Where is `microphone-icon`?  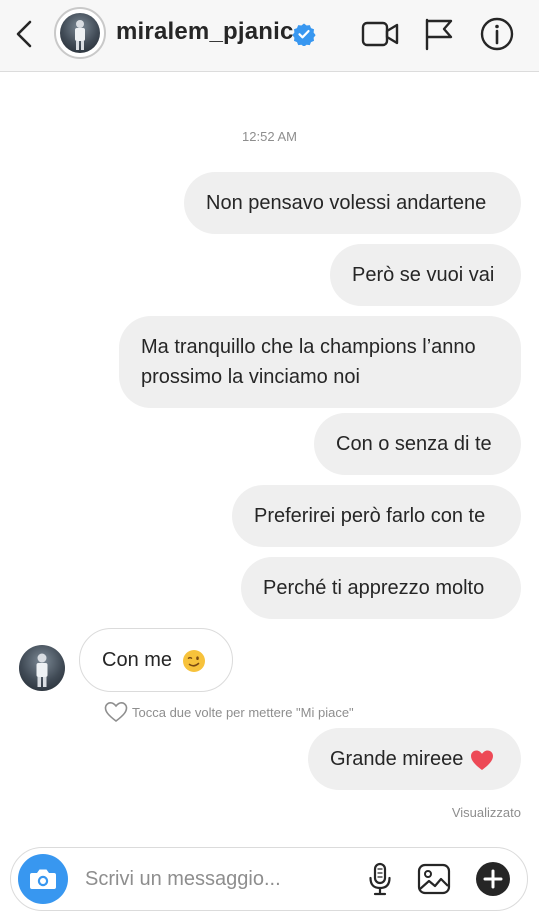
microphone-icon is located at coordinates (380, 879).